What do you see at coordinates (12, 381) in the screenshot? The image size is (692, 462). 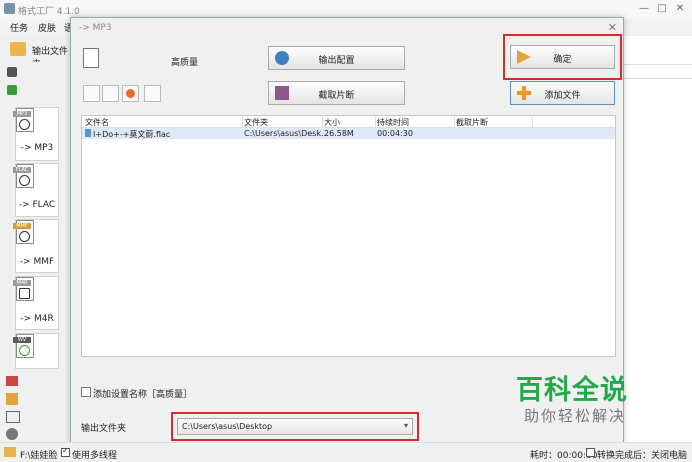 I see `picture-category-icon` at bounding box center [12, 381].